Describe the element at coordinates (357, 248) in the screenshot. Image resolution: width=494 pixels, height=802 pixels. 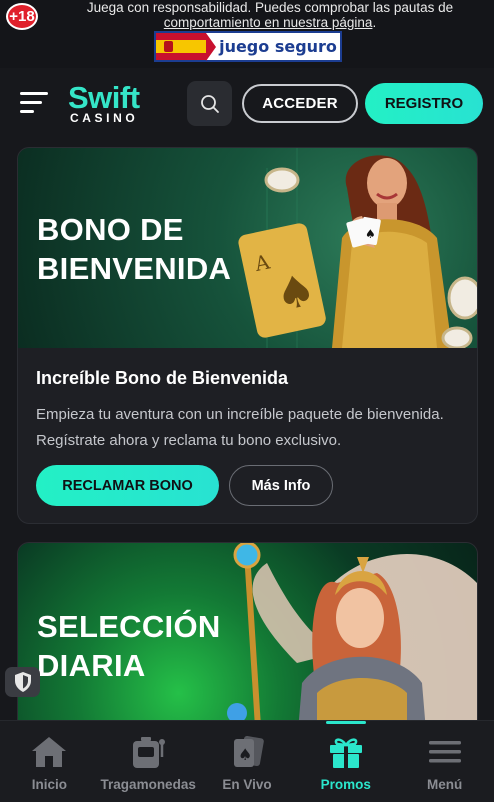
I see `woman-with-cards-illustration: ♠ A ♠` at that location.